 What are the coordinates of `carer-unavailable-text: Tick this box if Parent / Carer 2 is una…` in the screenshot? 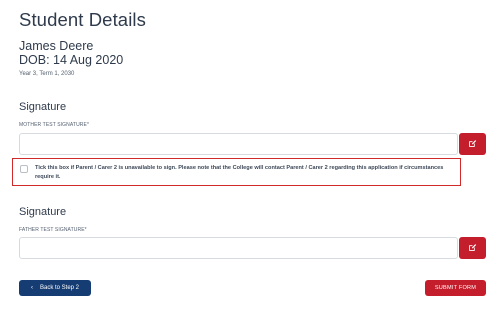 It's located at (239, 172).